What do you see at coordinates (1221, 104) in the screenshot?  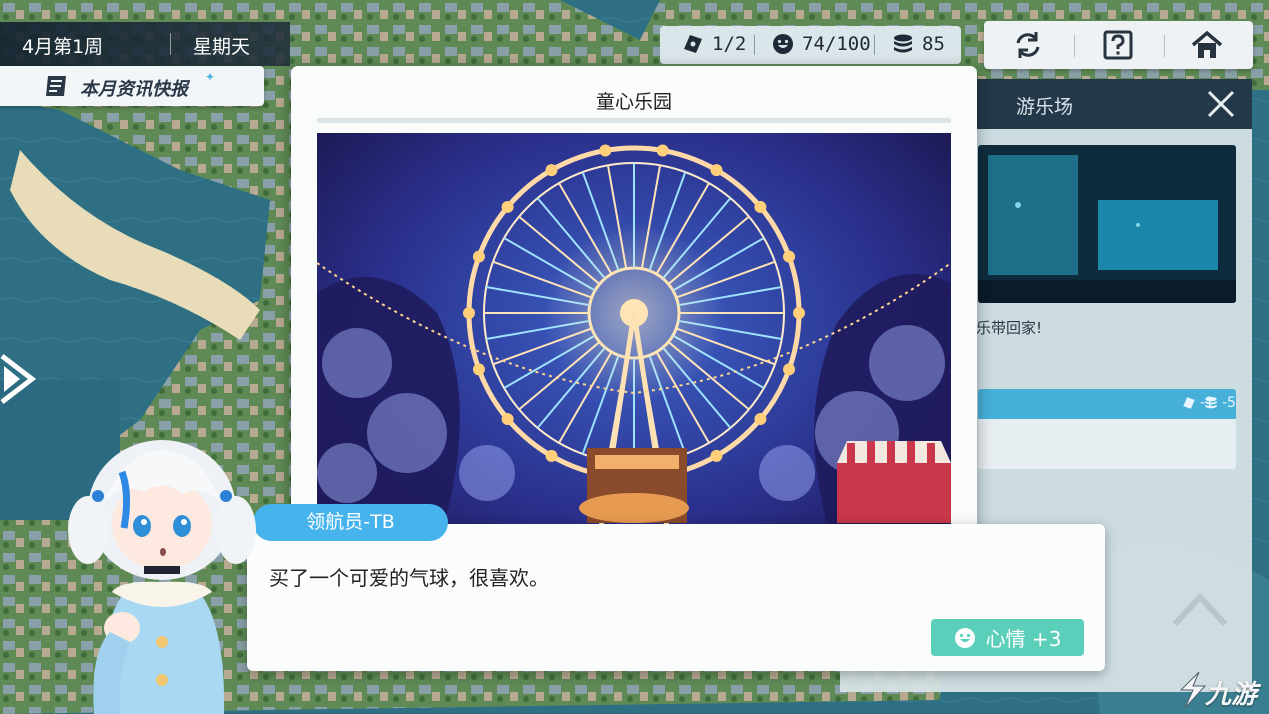 I see `close-icon` at bounding box center [1221, 104].